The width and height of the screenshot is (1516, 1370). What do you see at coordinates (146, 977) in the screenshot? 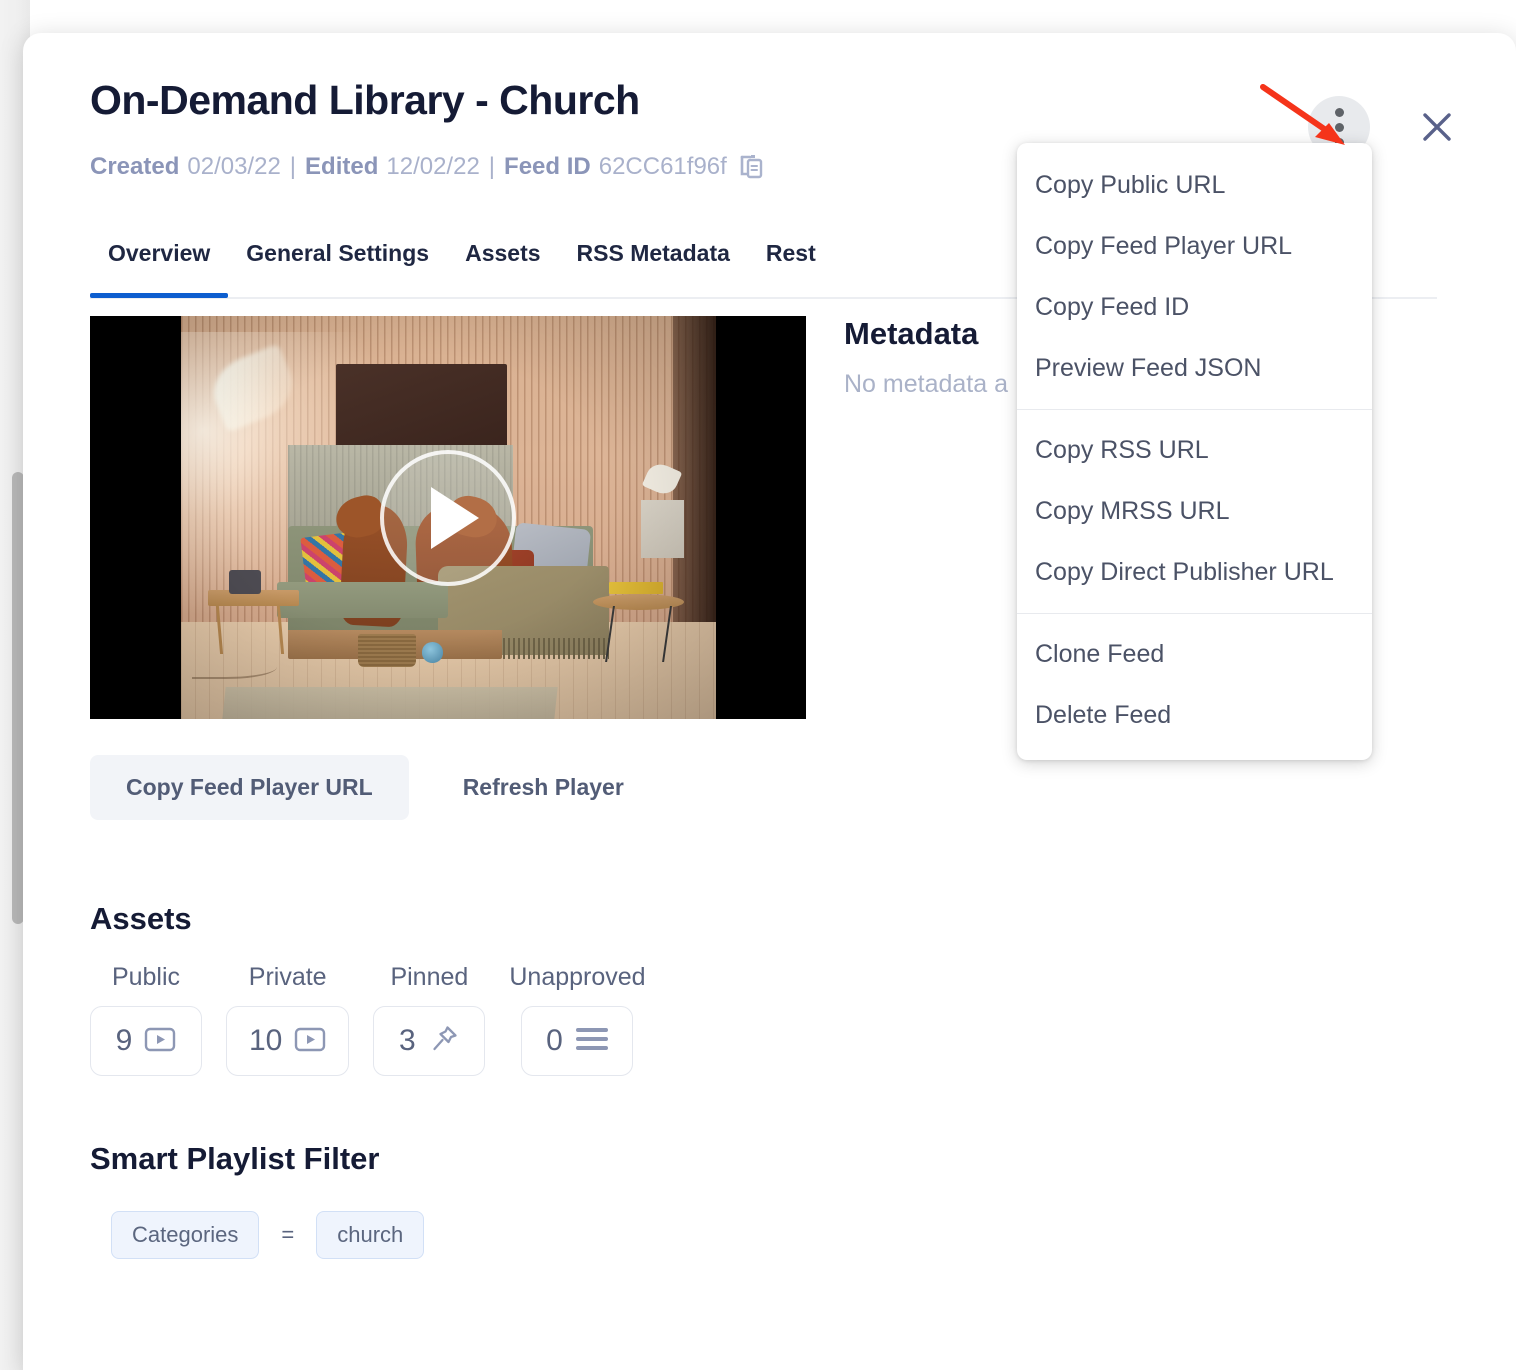
I see `asset-stat-label: Public` at bounding box center [146, 977].